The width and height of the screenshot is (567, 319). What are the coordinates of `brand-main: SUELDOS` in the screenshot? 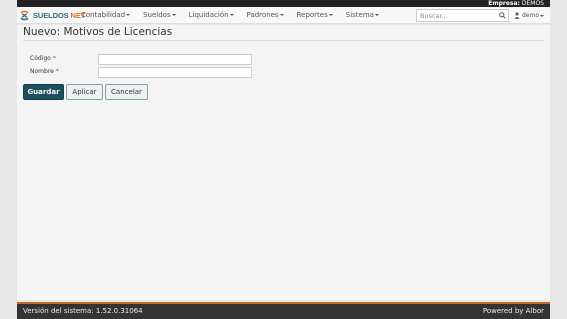 It's located at (51, 15).